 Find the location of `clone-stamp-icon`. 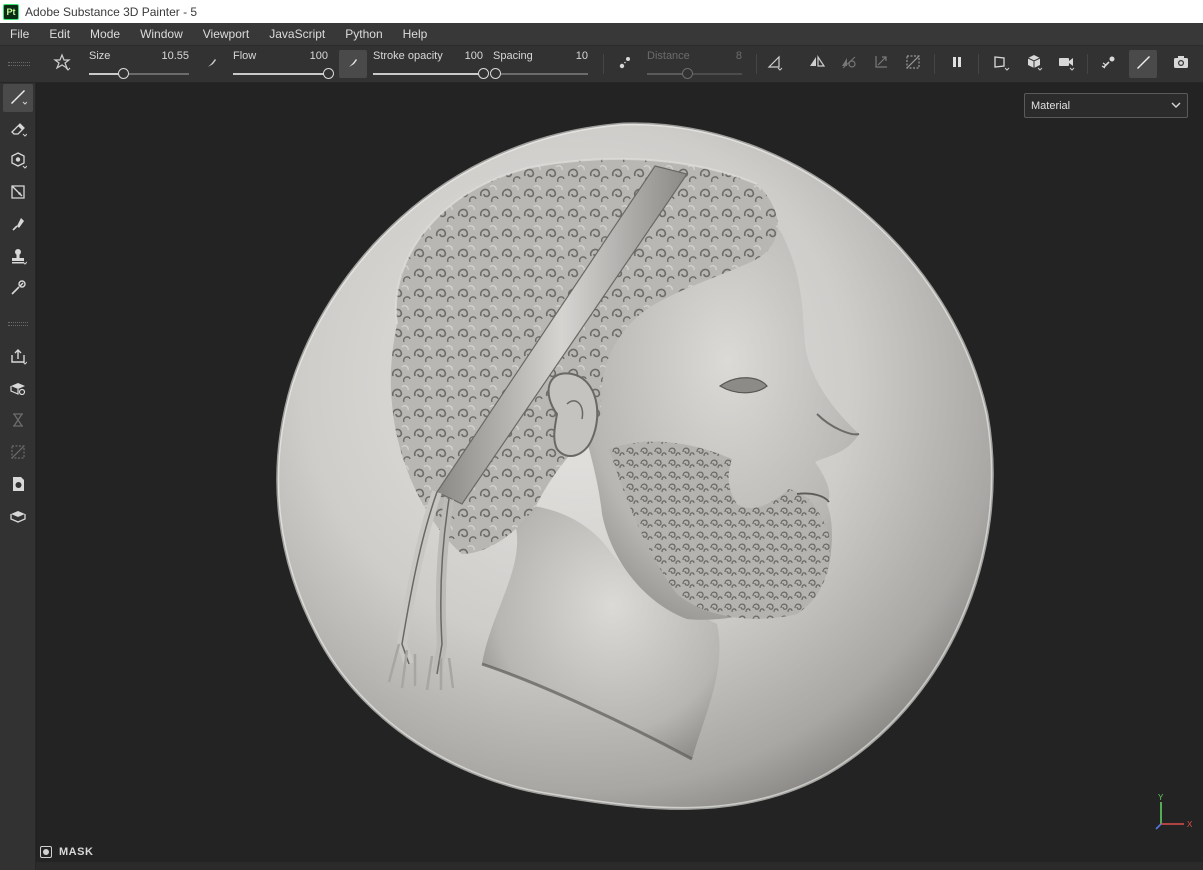

clone-stamp-icon is located at coordinates (18, 258).